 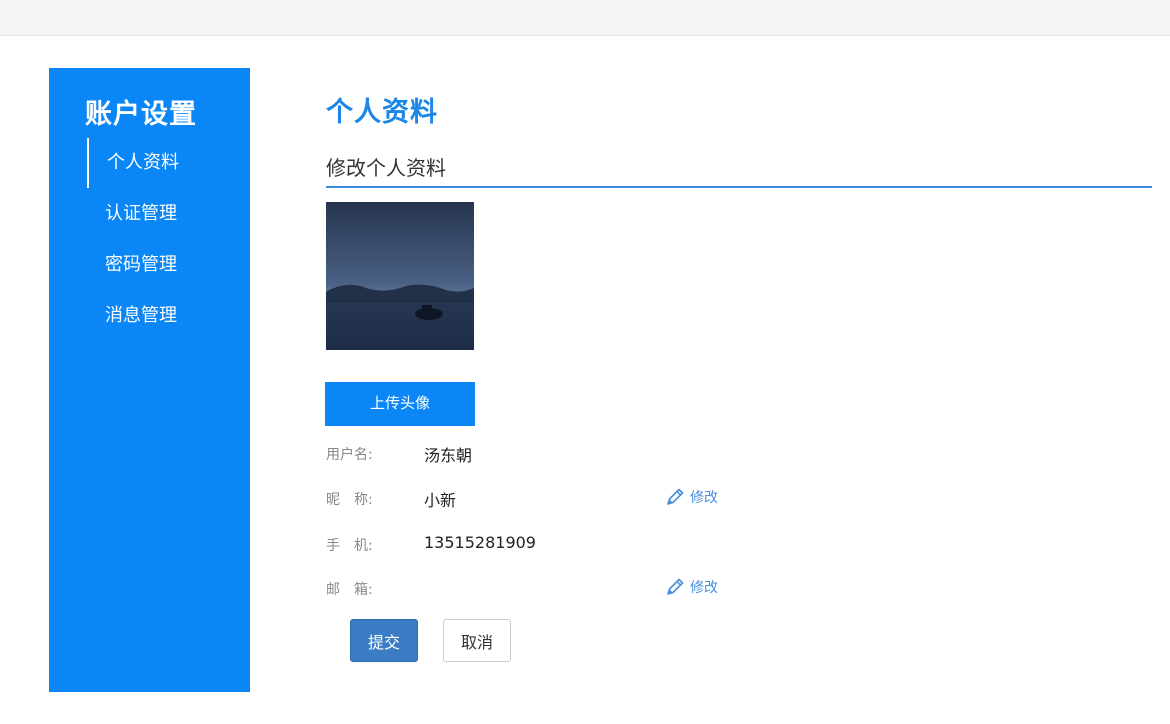 I want to click on phone-label: 手 机:, so click(x=349, y=546).